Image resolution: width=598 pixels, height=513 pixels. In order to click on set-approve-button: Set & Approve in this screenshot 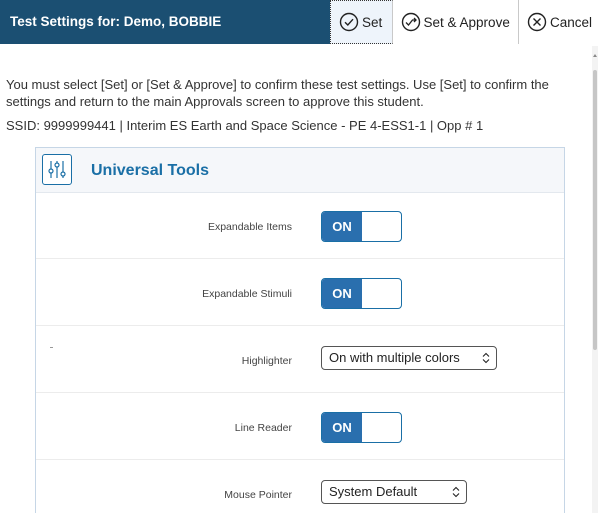, I will do `click(455, 22)`.